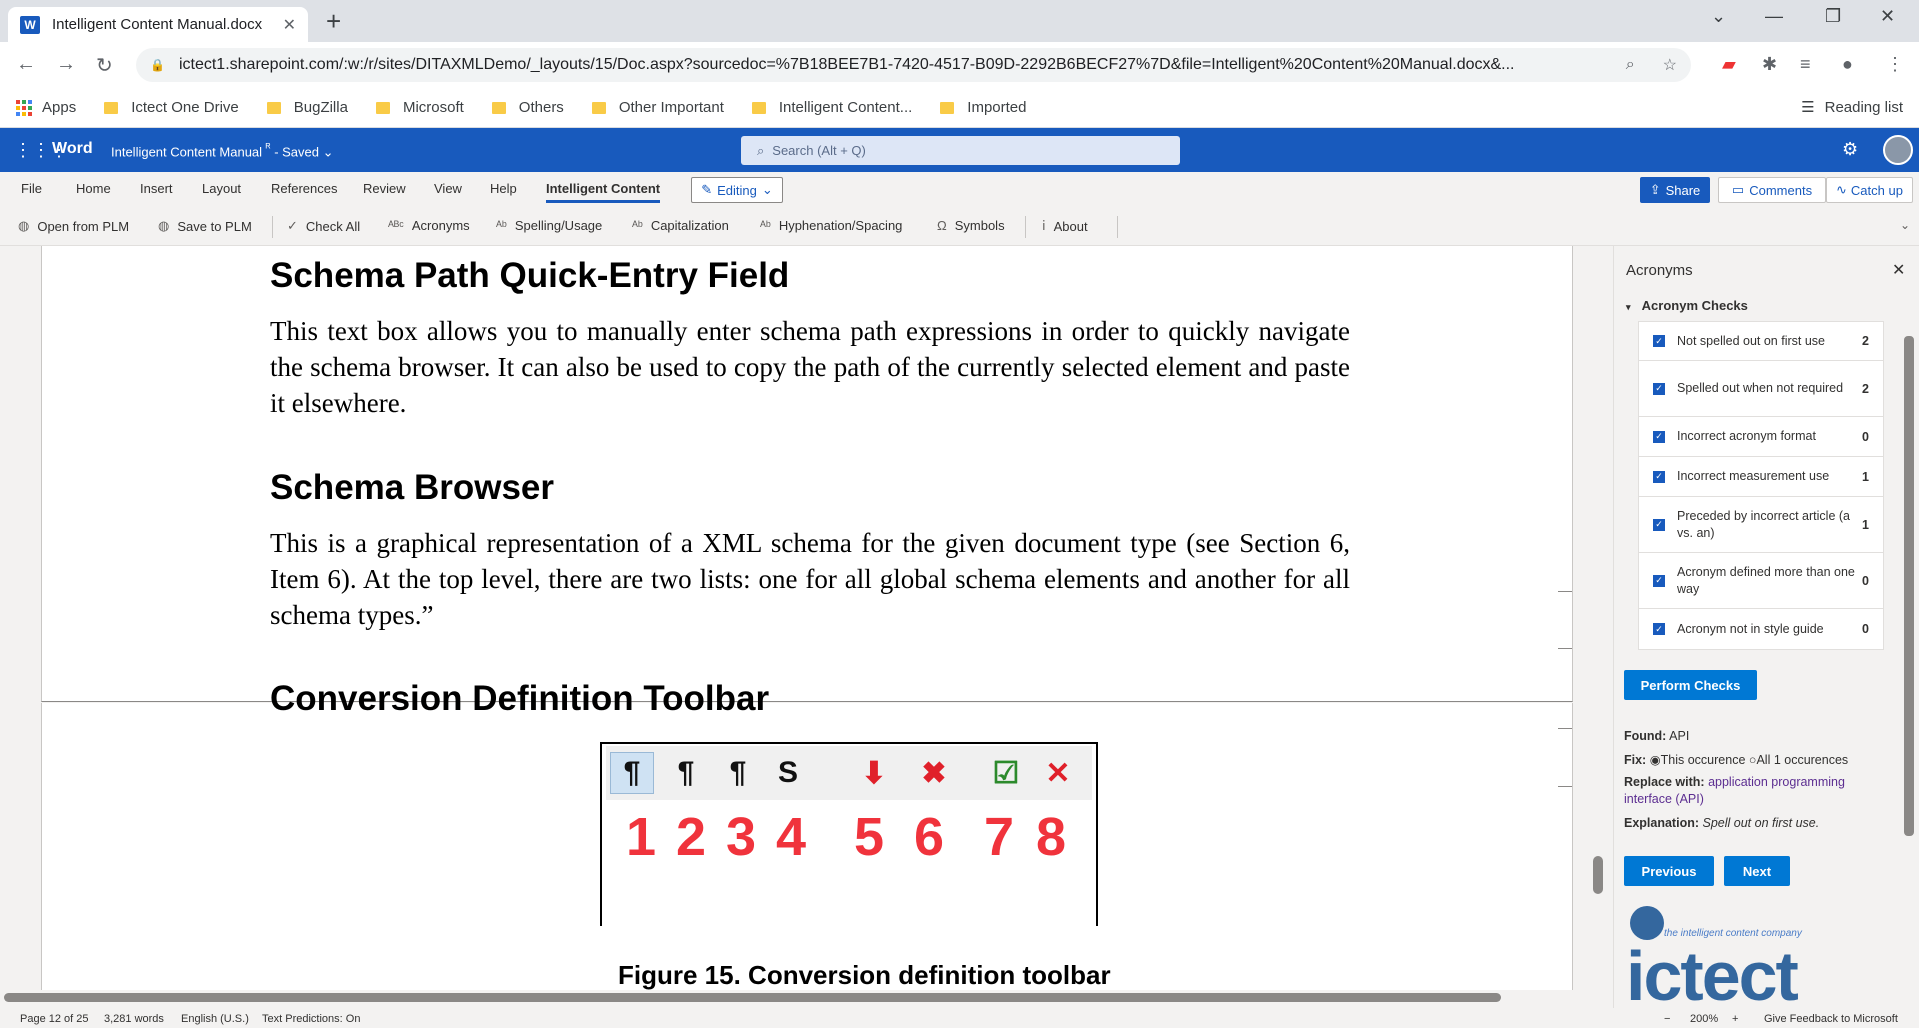 Image resolution: width=1919 pixels, height=1028 pixels. What do you see at coordinates (960, 150) in the screenshot?
I see `search-input: ⌕ Search (Alt + Q)` at bounding box center [960, 150].